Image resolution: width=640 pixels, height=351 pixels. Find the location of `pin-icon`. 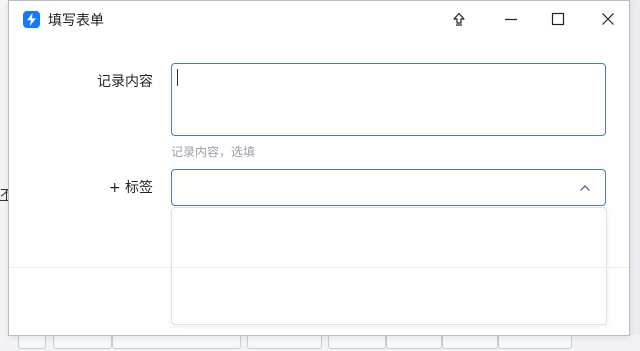

pin-icon is located at coordinates (459, 19).